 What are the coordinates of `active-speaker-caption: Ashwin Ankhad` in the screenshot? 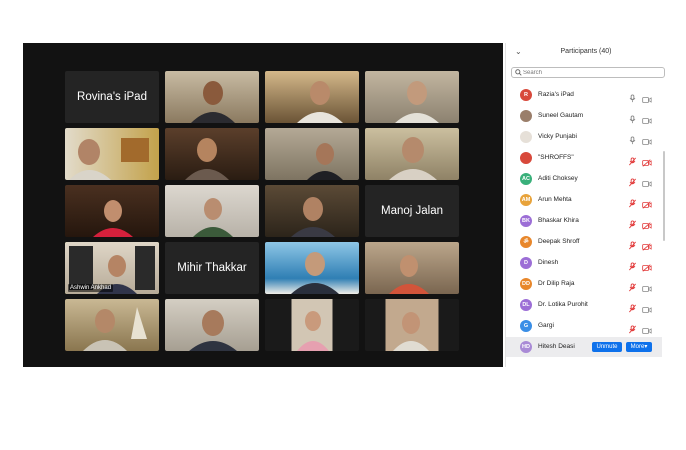 It's located at (91, 288).